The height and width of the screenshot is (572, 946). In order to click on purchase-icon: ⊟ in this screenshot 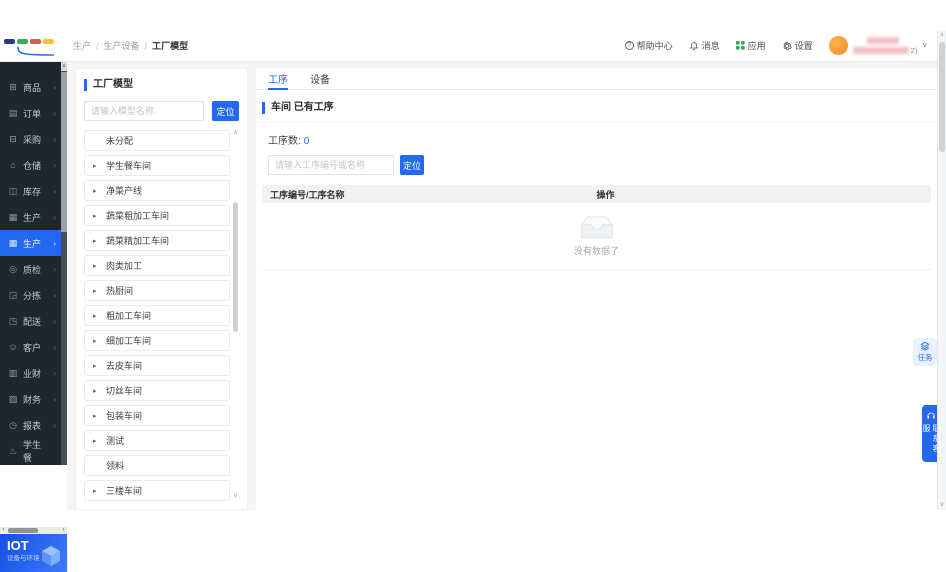, I will do `click(13, 138)`.